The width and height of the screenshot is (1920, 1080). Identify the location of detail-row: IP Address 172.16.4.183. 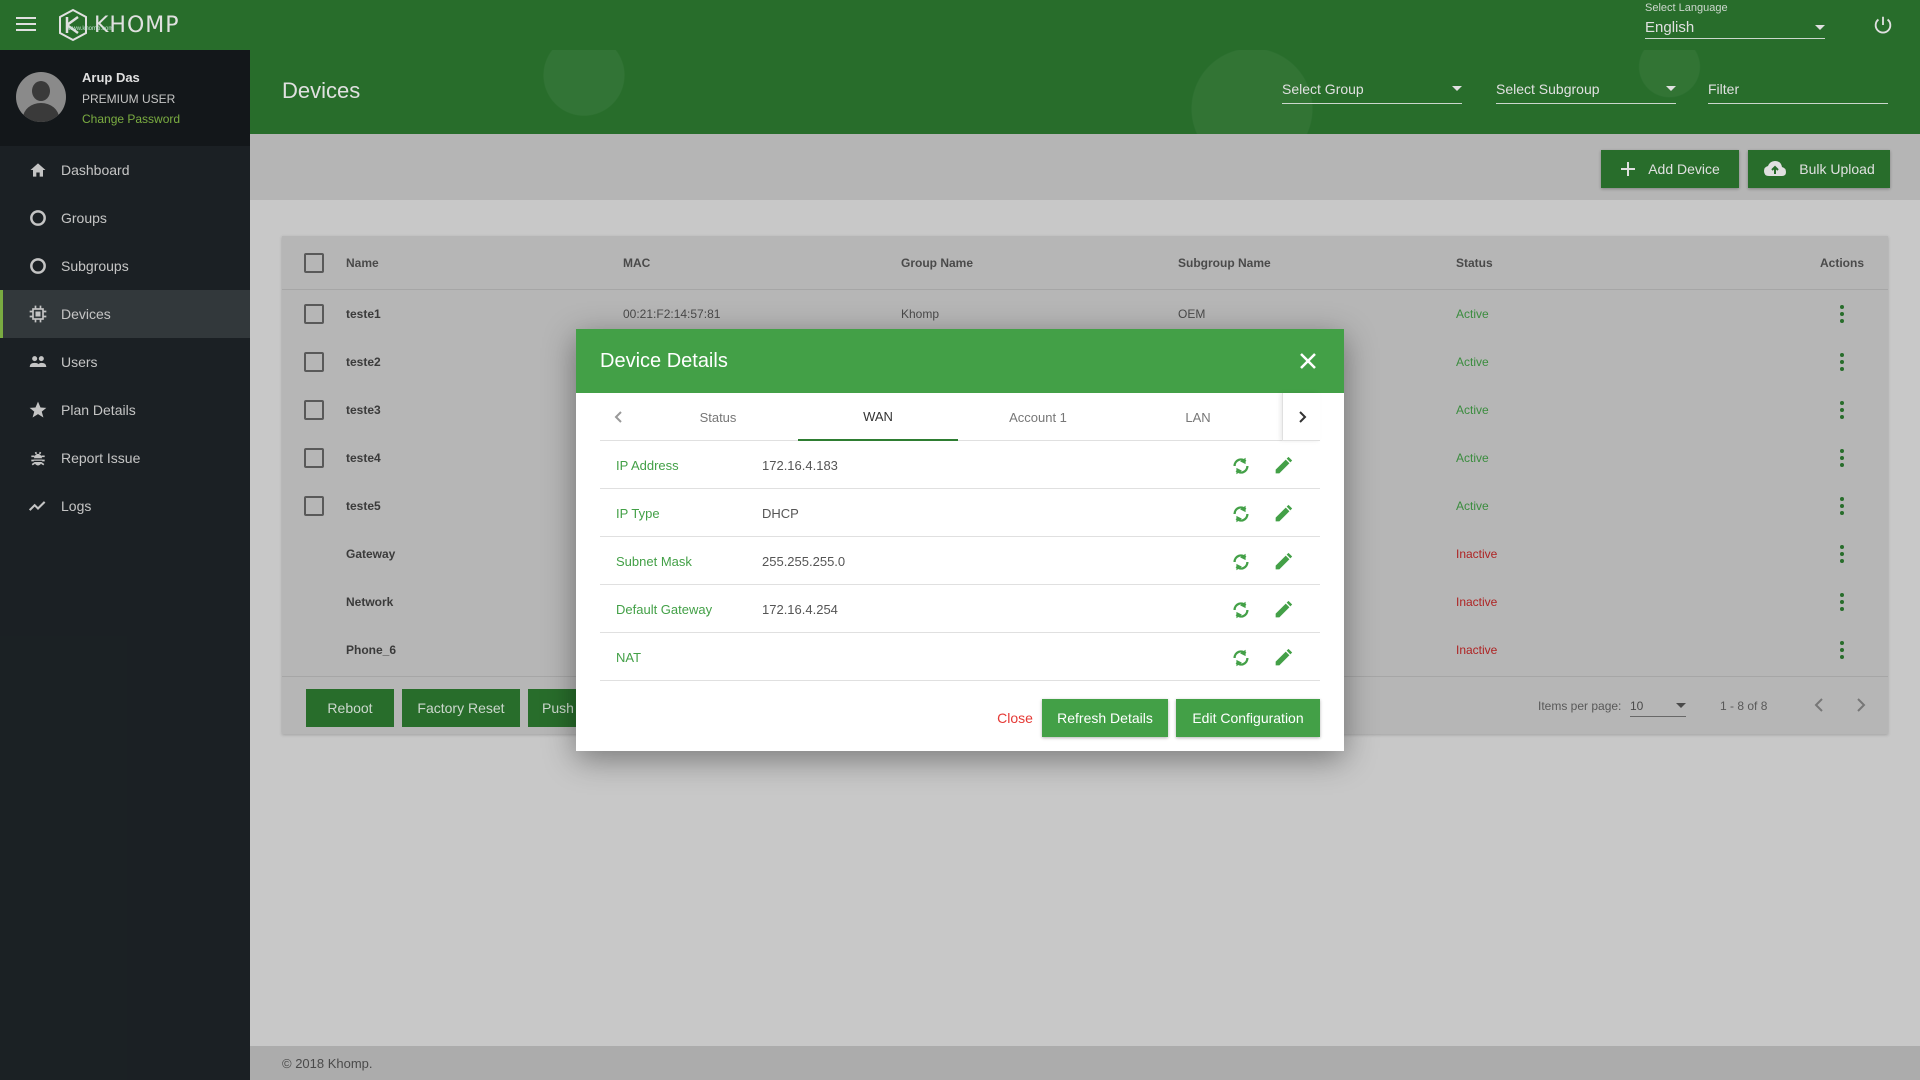
(960, 465).